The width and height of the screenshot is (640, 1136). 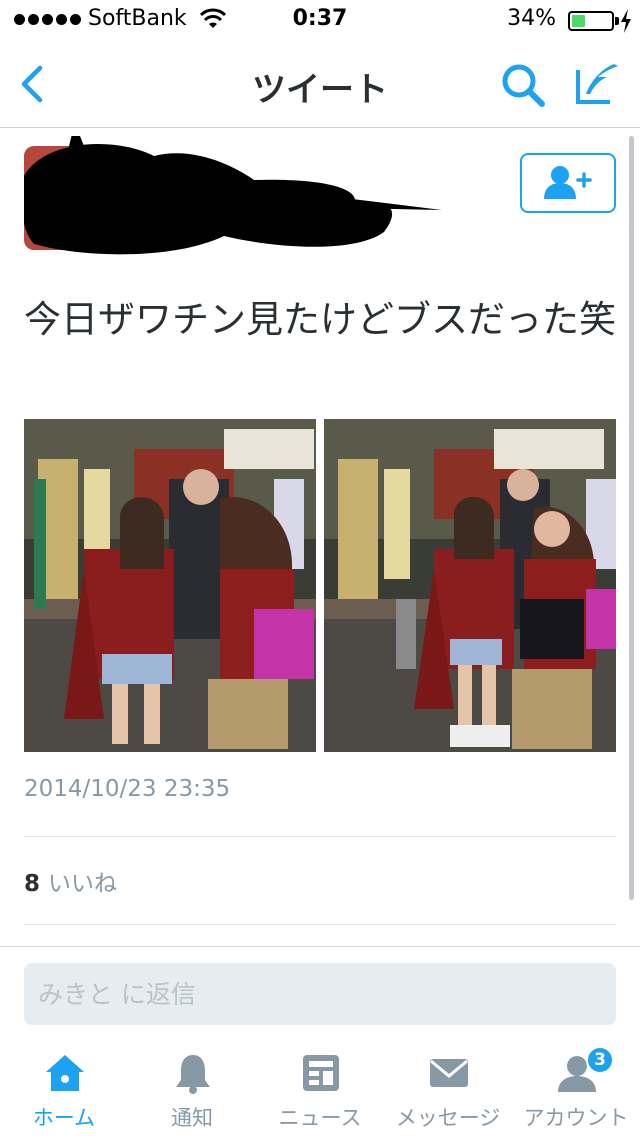 I want to click on envelope-icon, so click(x=449, y=1073).